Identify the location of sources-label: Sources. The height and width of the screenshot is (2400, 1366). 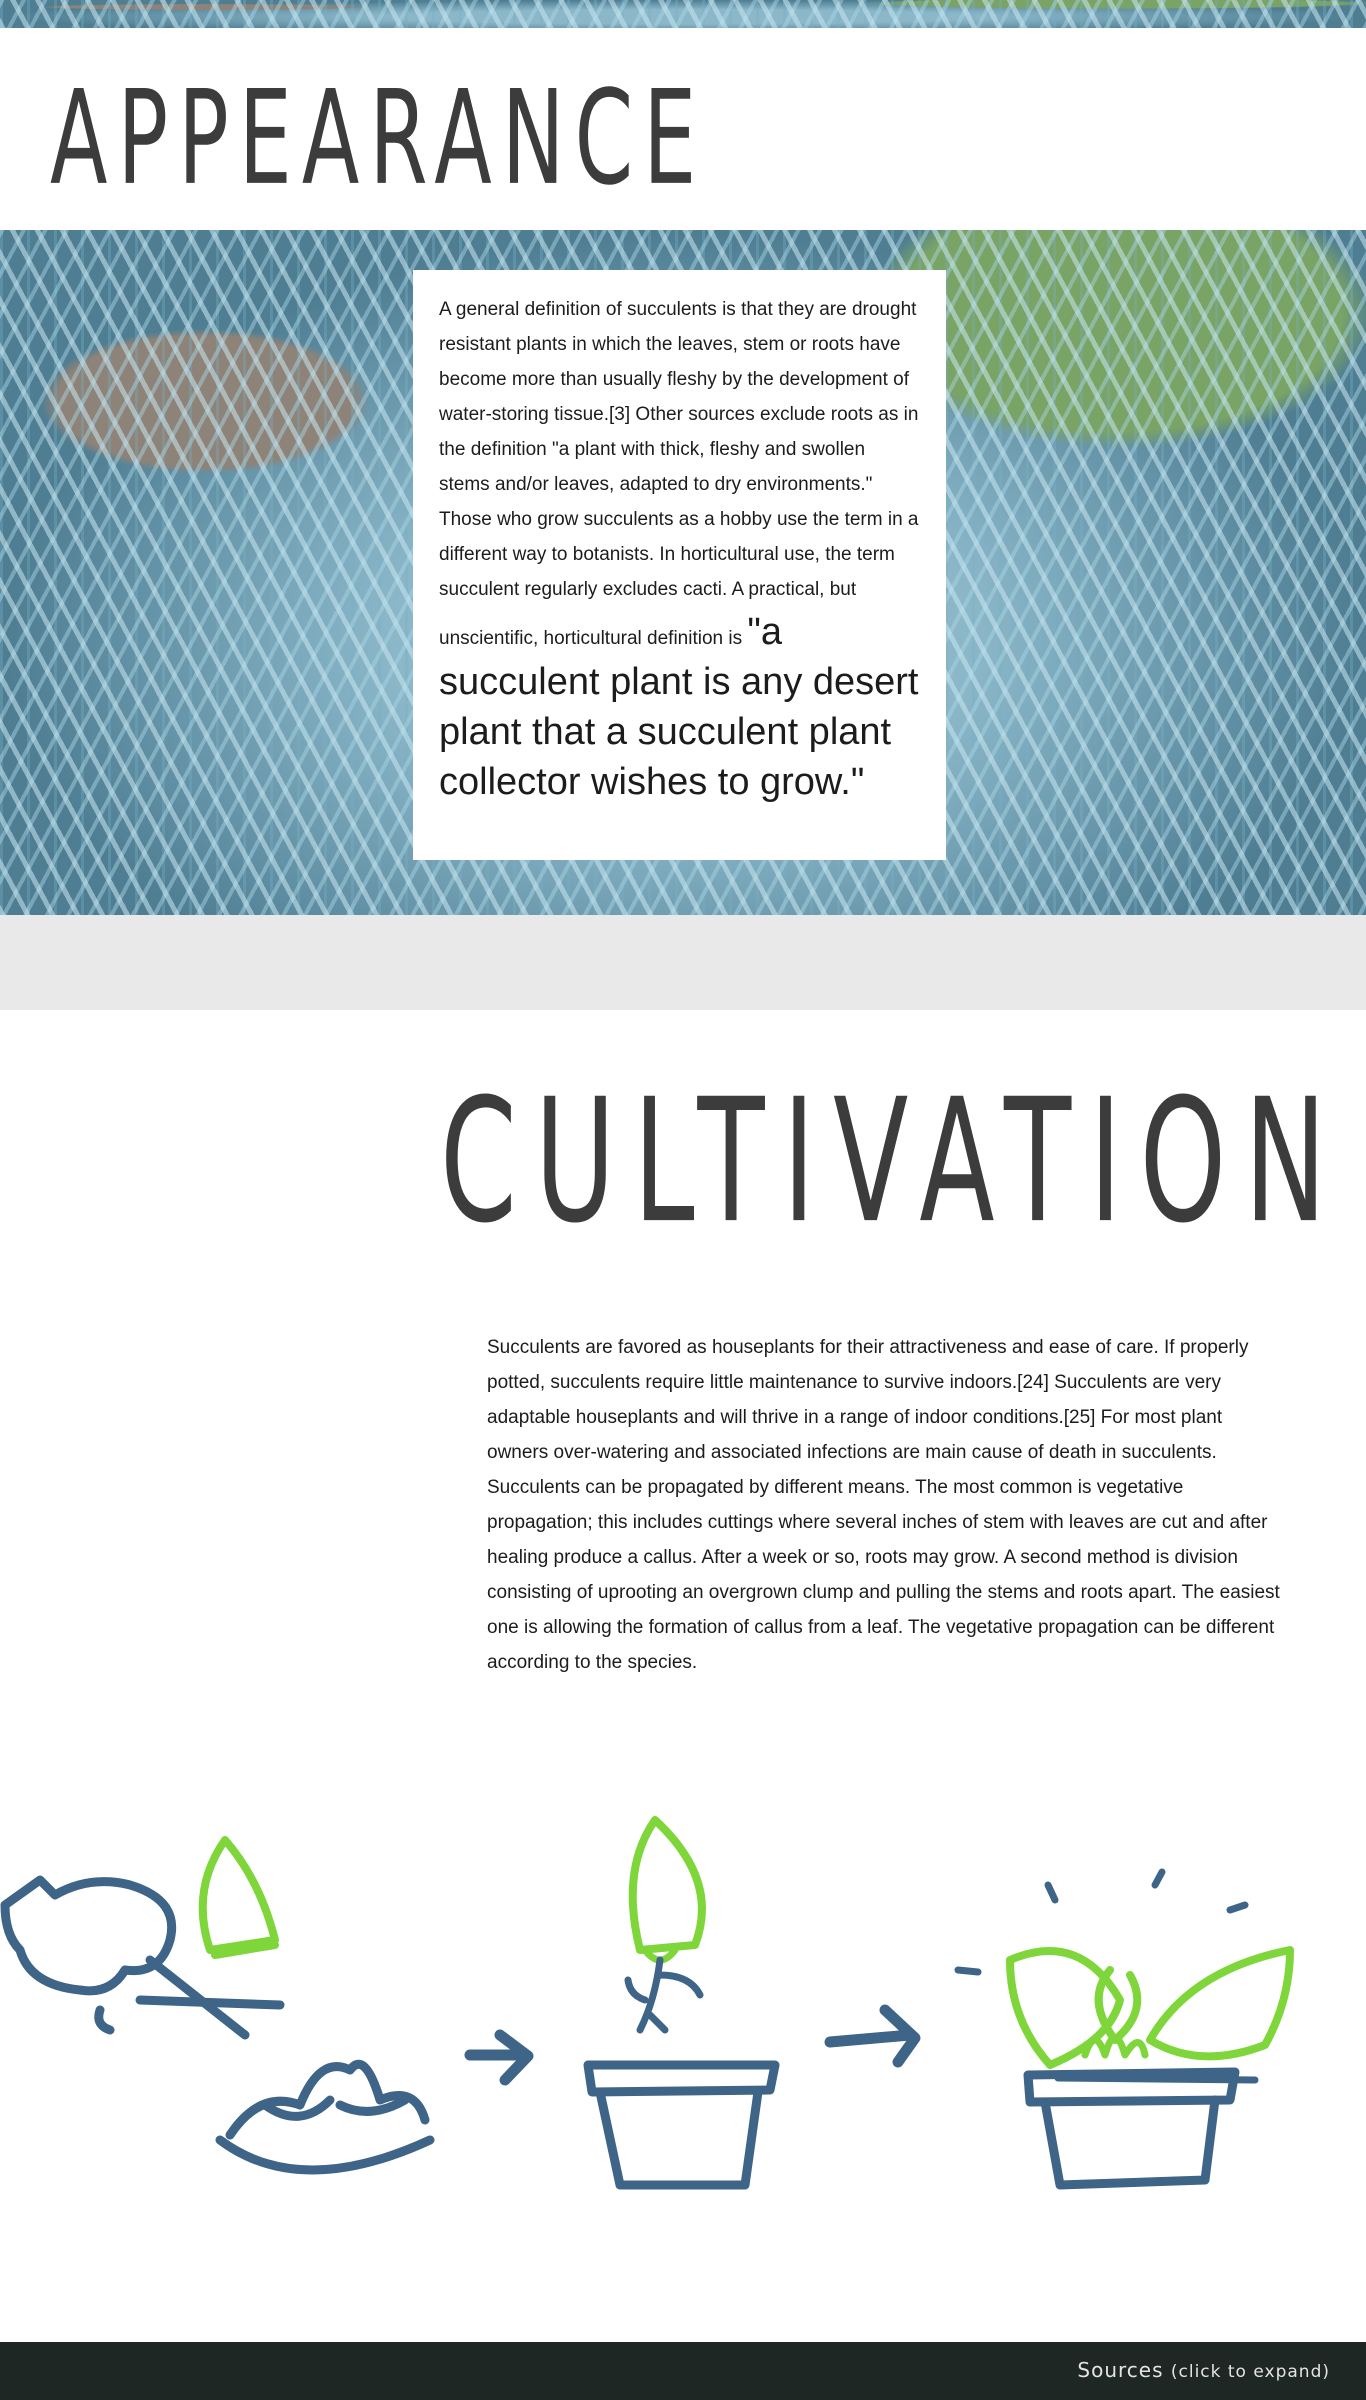
(1120, 2370).